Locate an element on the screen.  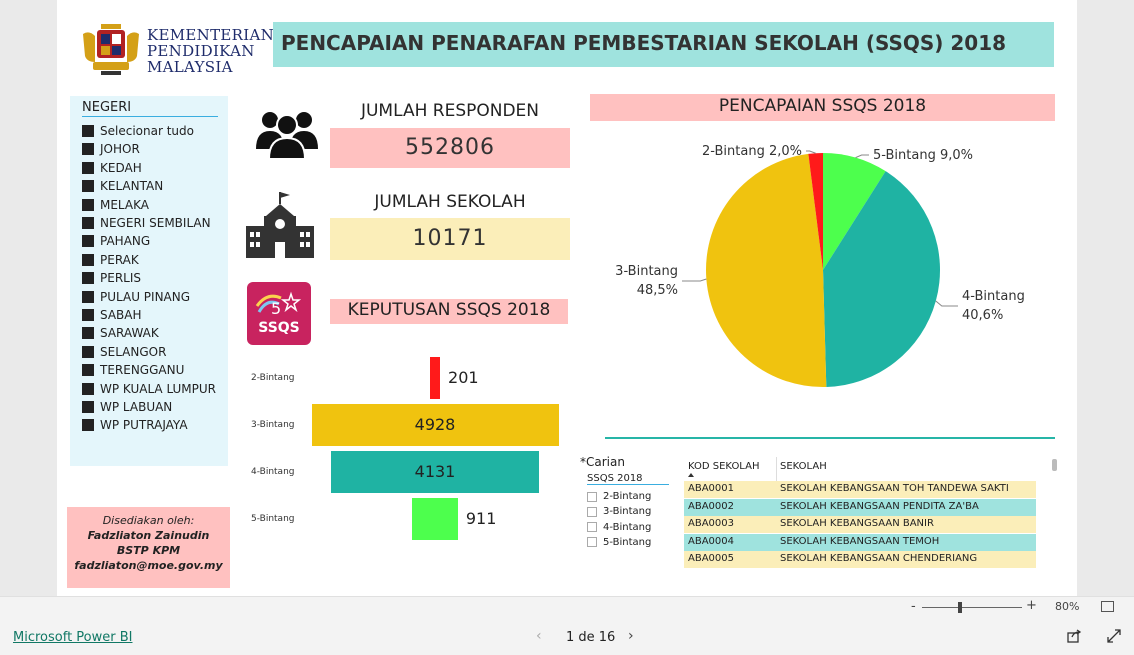
slicer-item-label: KELANTAN is located at coordinates (132, 186).